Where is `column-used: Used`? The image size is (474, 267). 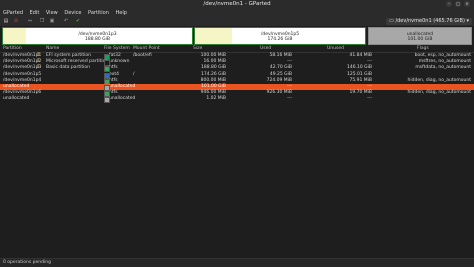
column-used: Used is located at coordinates (265, 49).